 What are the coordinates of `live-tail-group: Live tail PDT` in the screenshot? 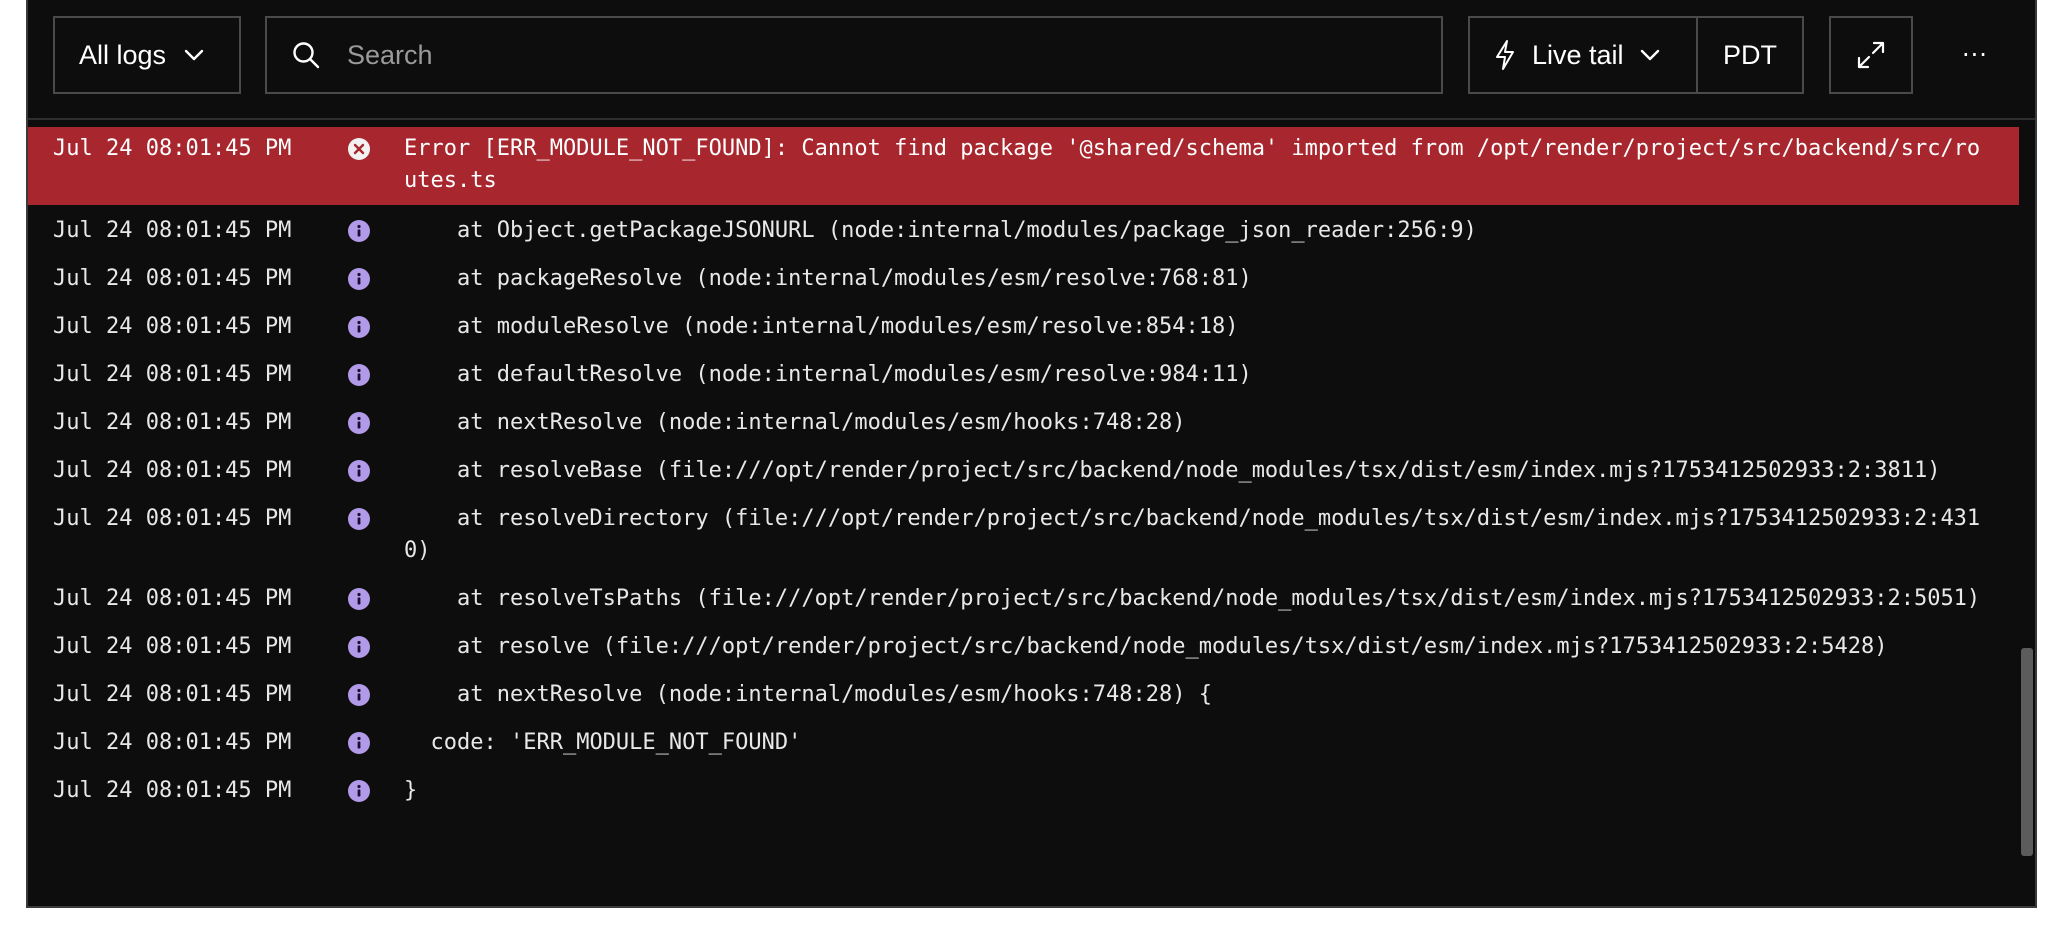 It's located at (1636, 55).